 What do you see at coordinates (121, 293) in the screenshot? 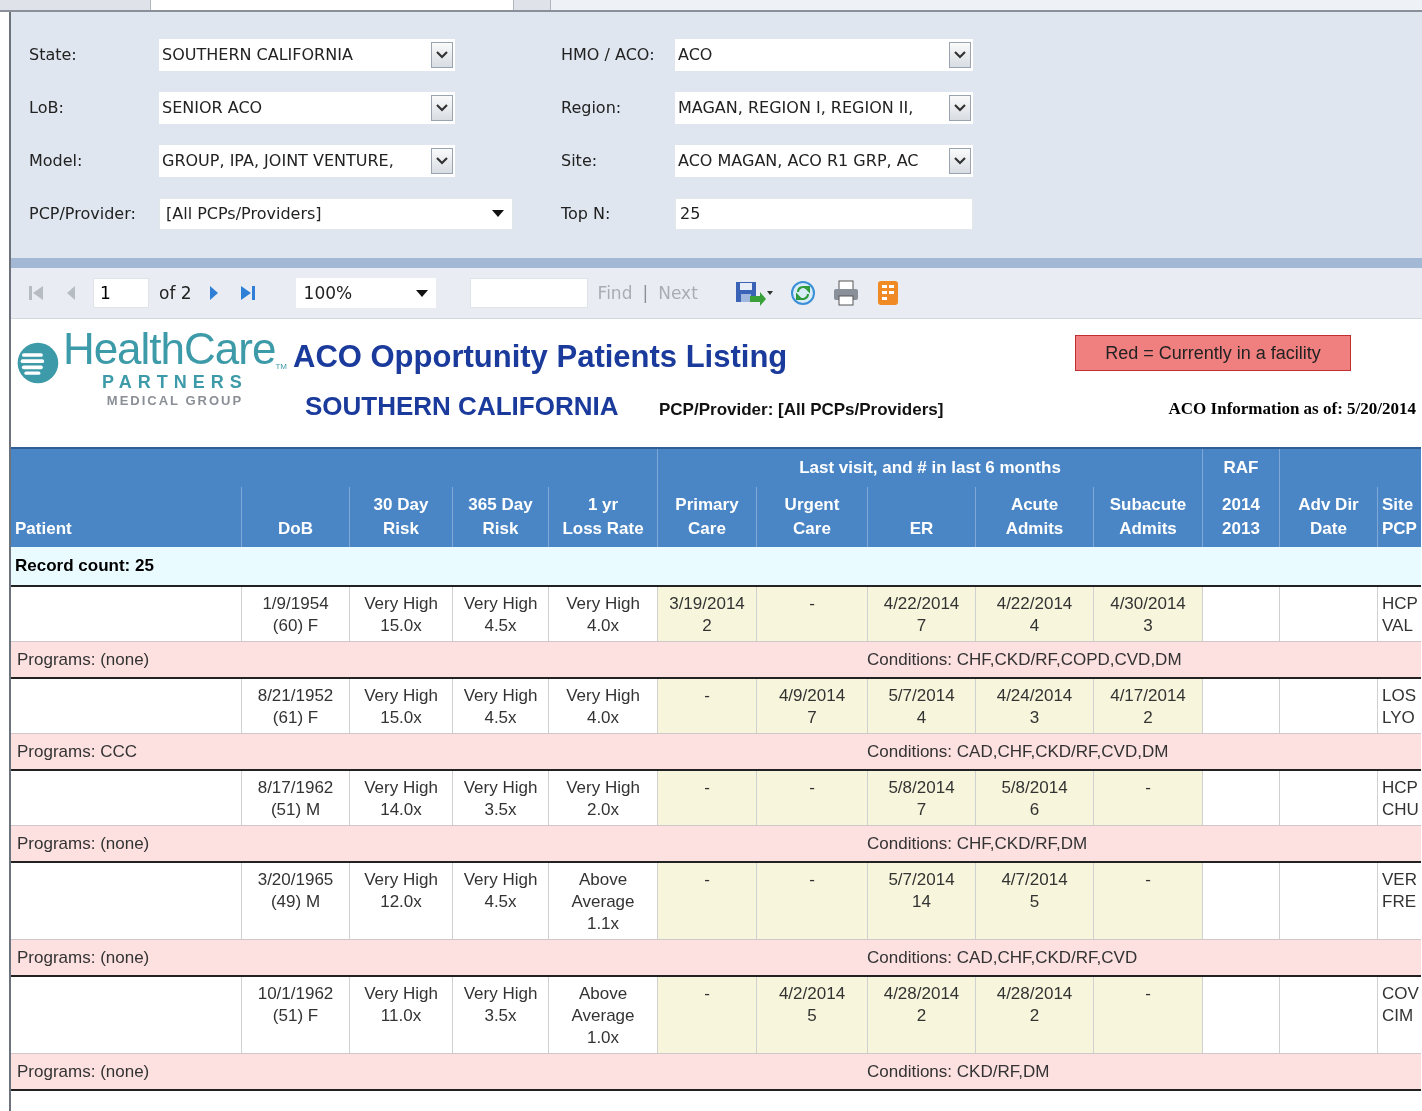
I see `page-number-field: 1` at bounding box center [121, 293].